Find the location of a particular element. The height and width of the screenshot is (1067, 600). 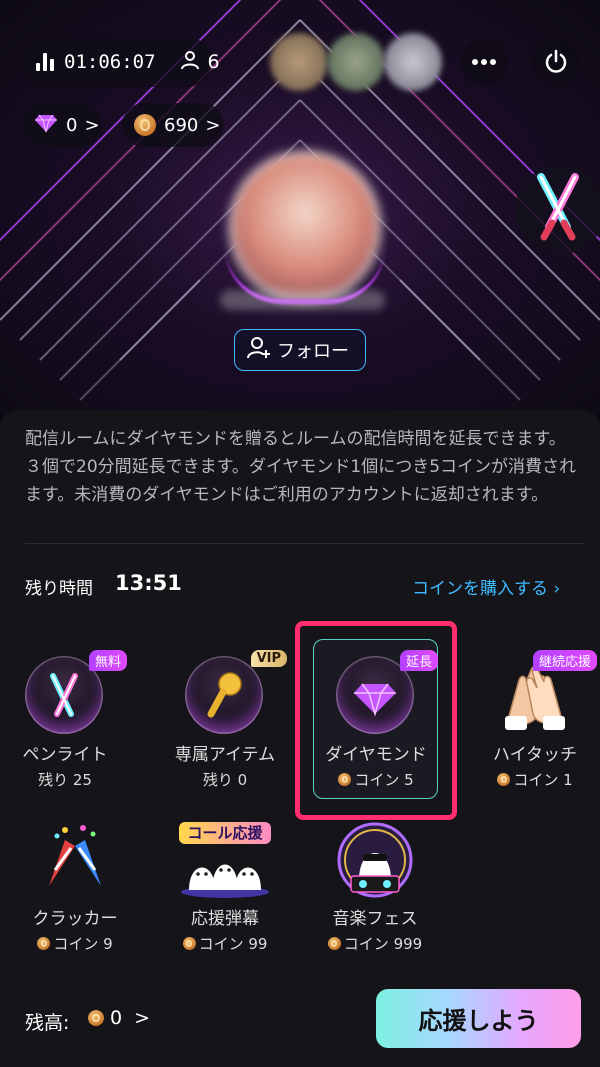

live-timer-pill: 01:06:07 6 is located at coordinates (121, 62).